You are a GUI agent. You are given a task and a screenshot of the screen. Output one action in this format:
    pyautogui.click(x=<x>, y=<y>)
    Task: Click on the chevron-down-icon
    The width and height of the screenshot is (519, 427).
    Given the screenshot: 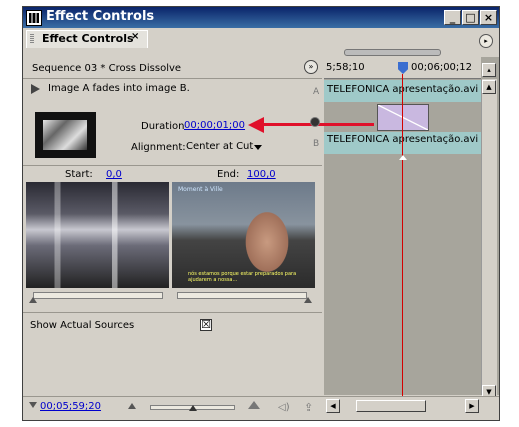 What is the action you would take?
    pyautogui.click(x=258, y=147)
    